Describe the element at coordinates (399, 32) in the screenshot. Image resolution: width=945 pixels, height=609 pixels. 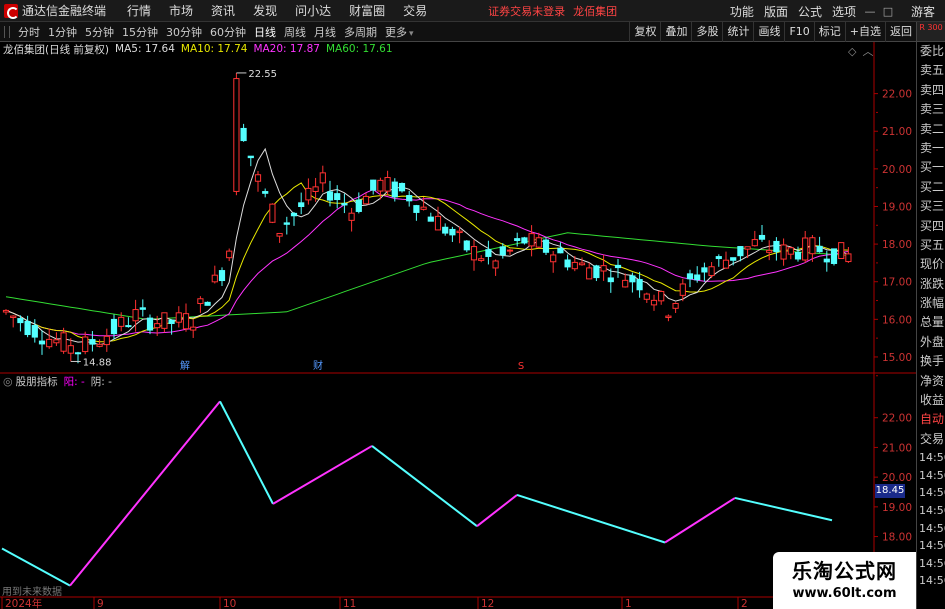
I see `period-more: 更多 ▾` at that location.